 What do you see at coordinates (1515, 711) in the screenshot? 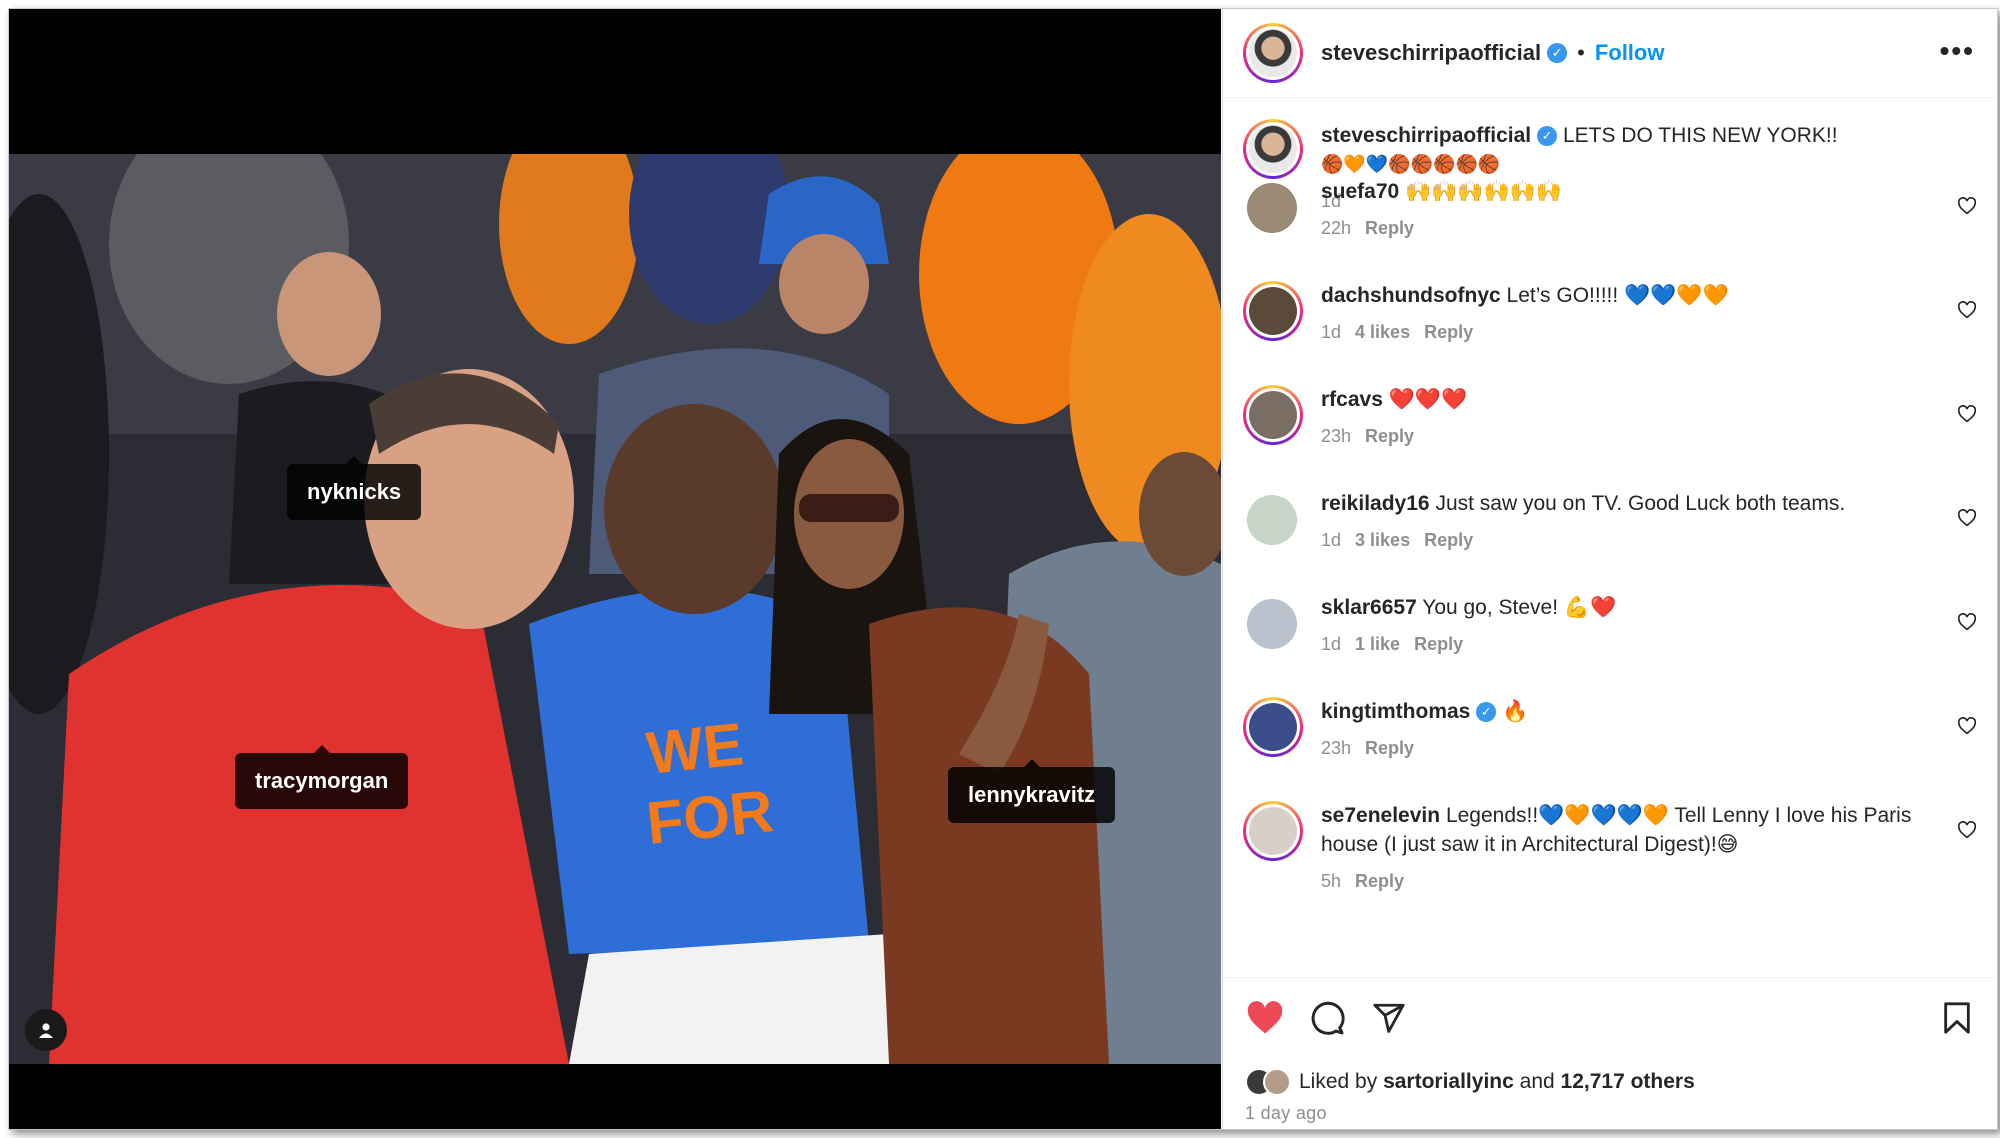
I see `comment-text: 🔥` at bounding box center [1515, 711].